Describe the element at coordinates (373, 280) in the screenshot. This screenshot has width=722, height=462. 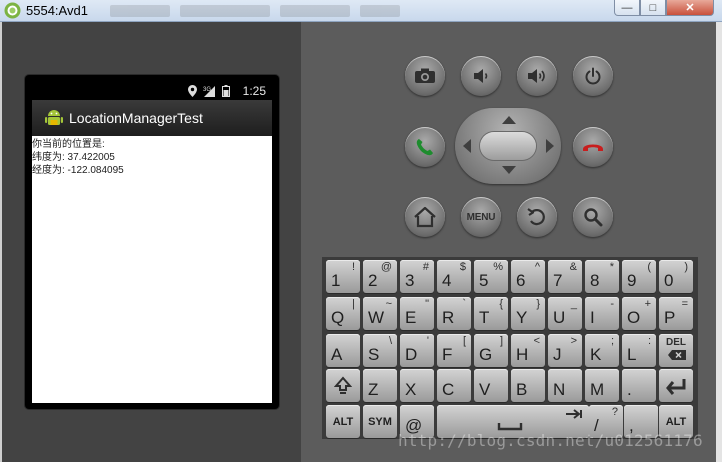
I see `key-main-label: 2` at that location.